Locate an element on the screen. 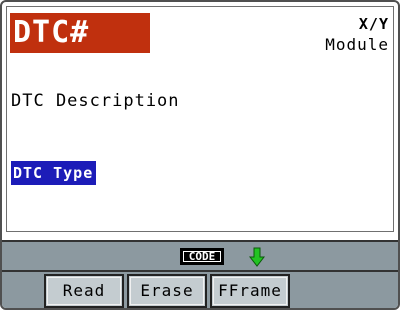  xy-indicator: X/Y is located at coordinates (373, 24).